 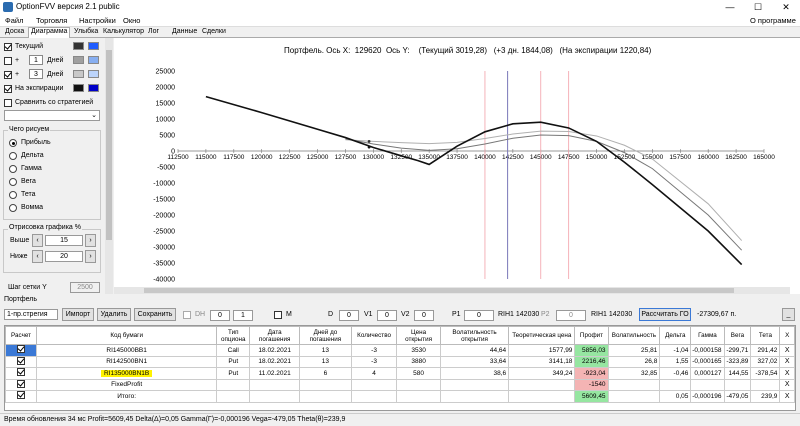 I want to click on table-row: Итого: 5609,45 0,05 -0,000196 -479,05 239,9 X, so click(x=399, y=396).